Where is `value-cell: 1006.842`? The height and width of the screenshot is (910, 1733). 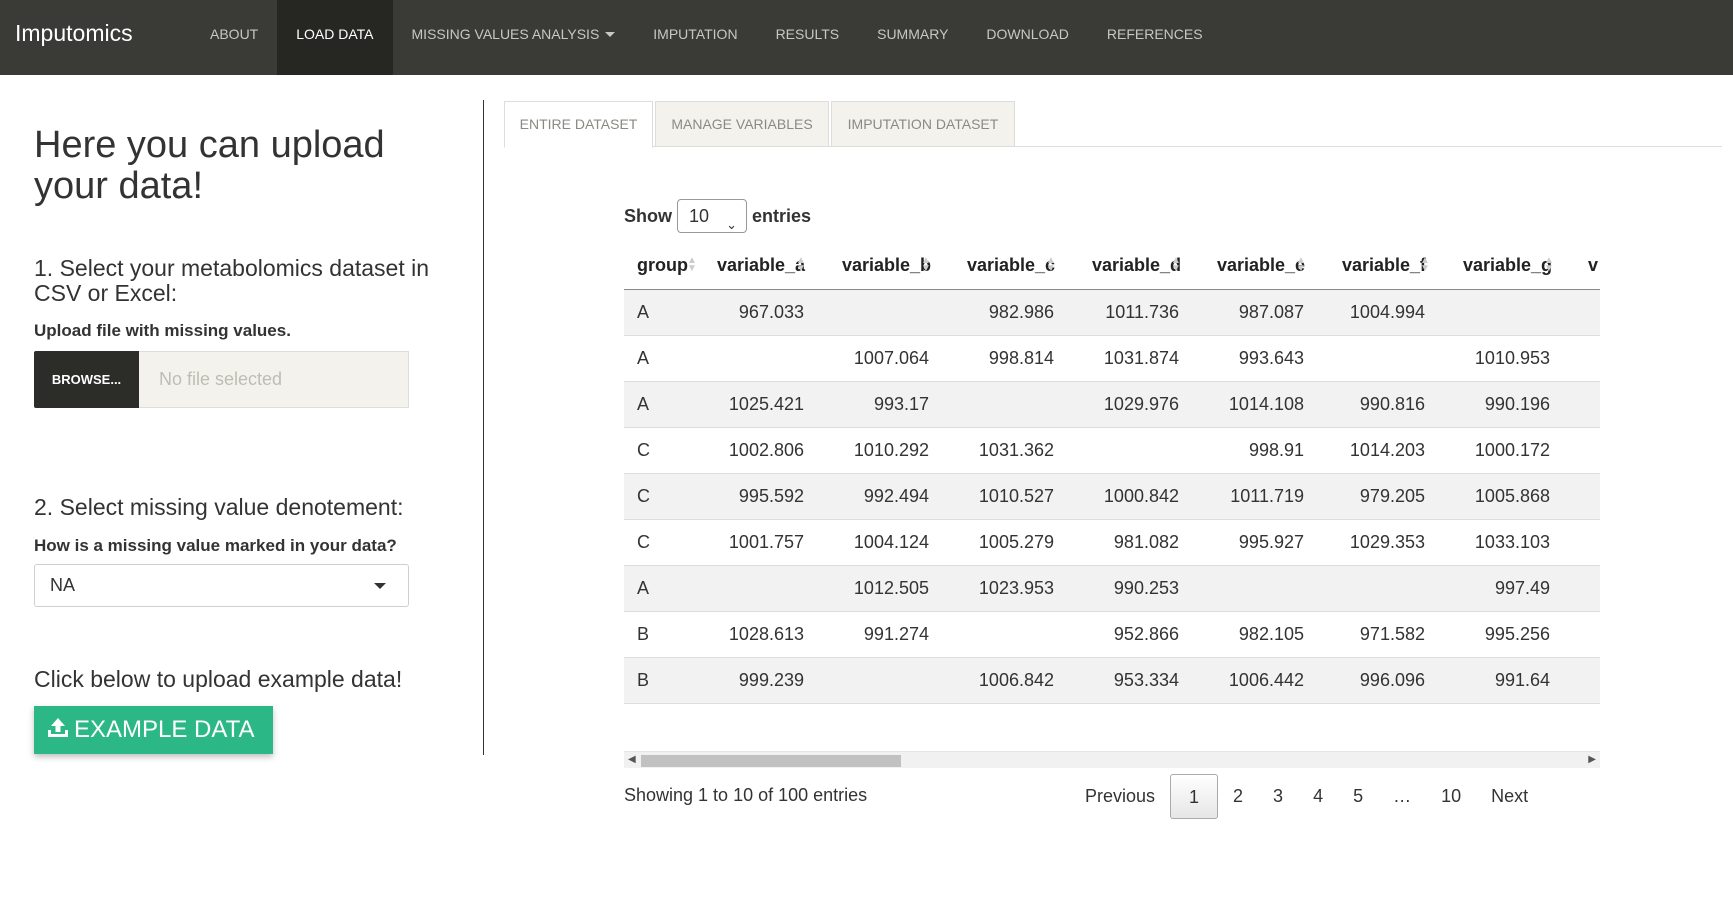 value-cell: 1006.842 is located at coordinates (1016, 679).